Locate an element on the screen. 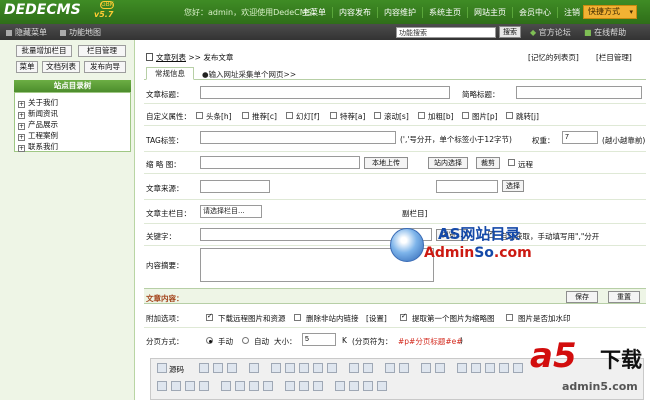 The image size is (650, 400). source-input is located at coordinates (235, 186).